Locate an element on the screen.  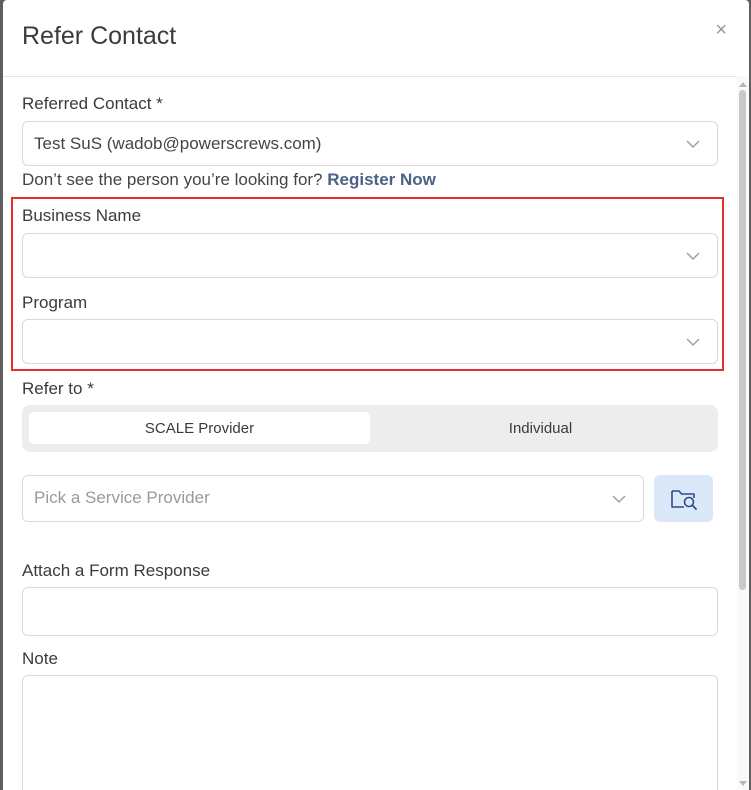
modal-header: Refer Contact × is located at coordinates (376, 38).